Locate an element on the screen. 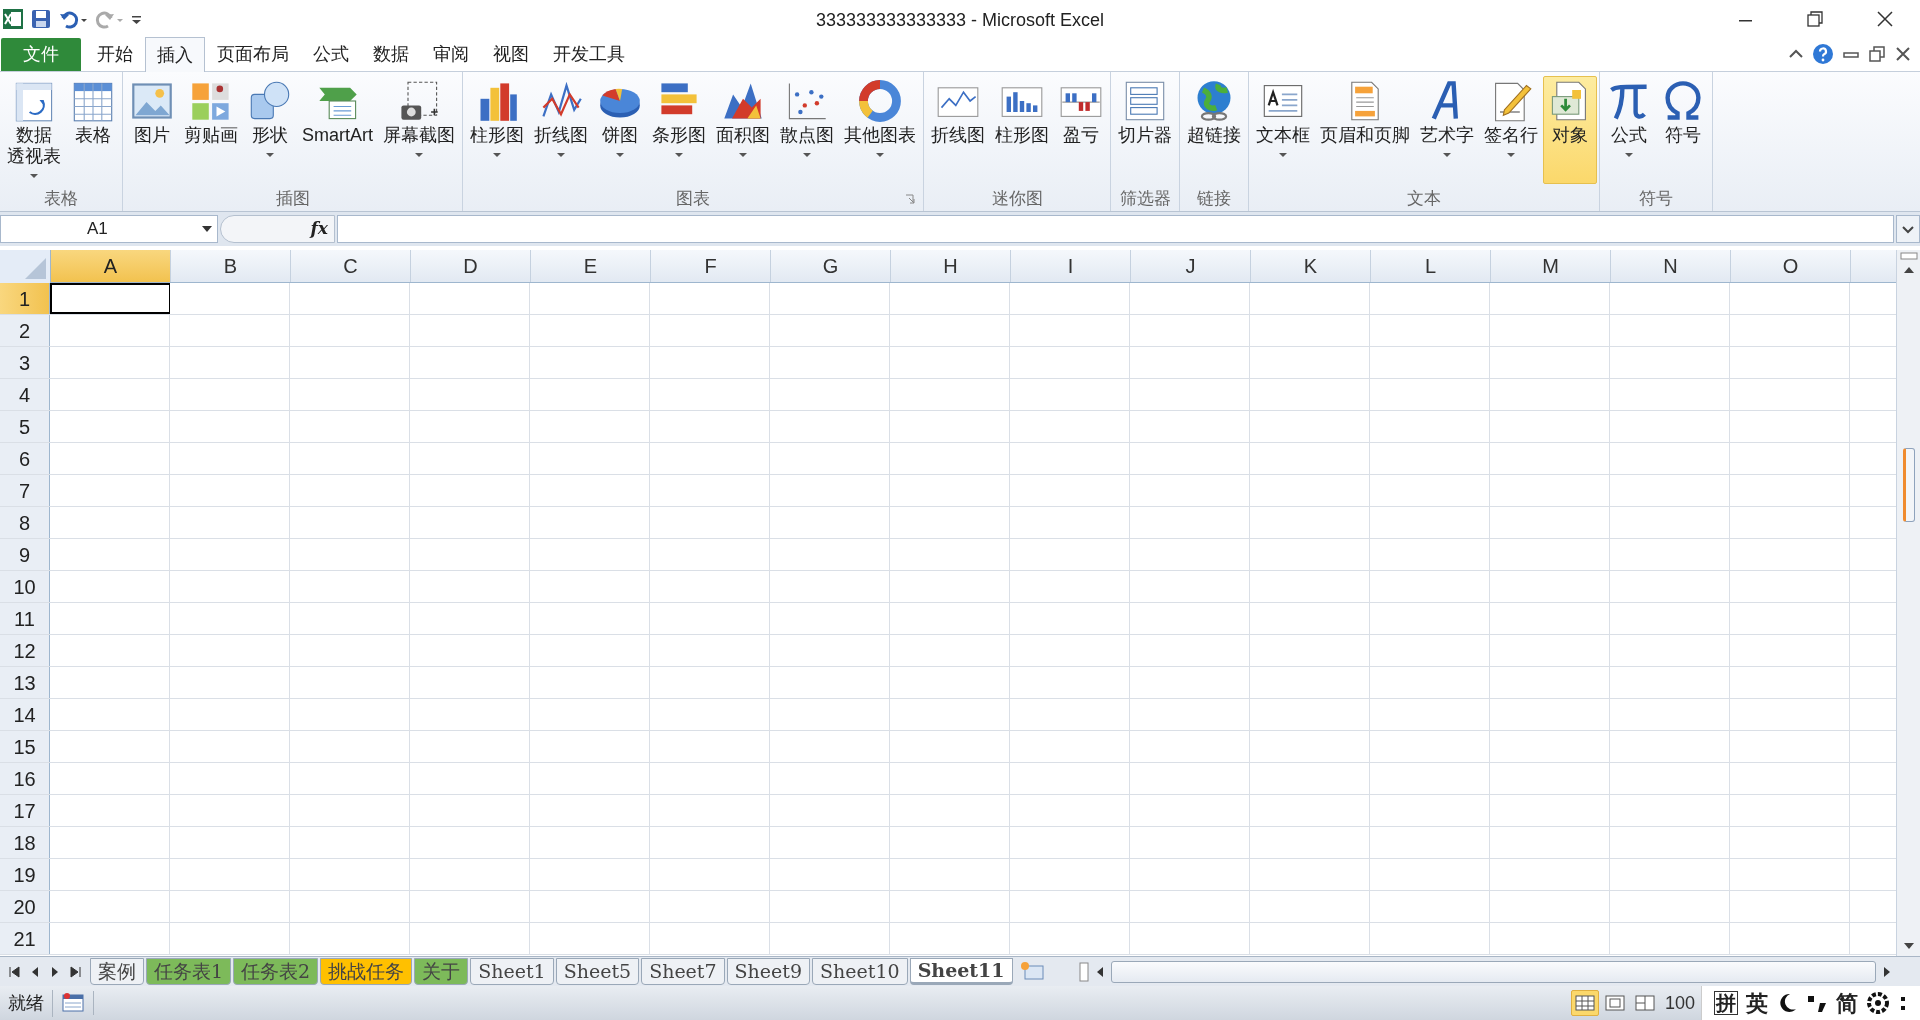 The image size is (1920, 1020). ribbon-button: SmartArt is located at coordinates (337, 130).